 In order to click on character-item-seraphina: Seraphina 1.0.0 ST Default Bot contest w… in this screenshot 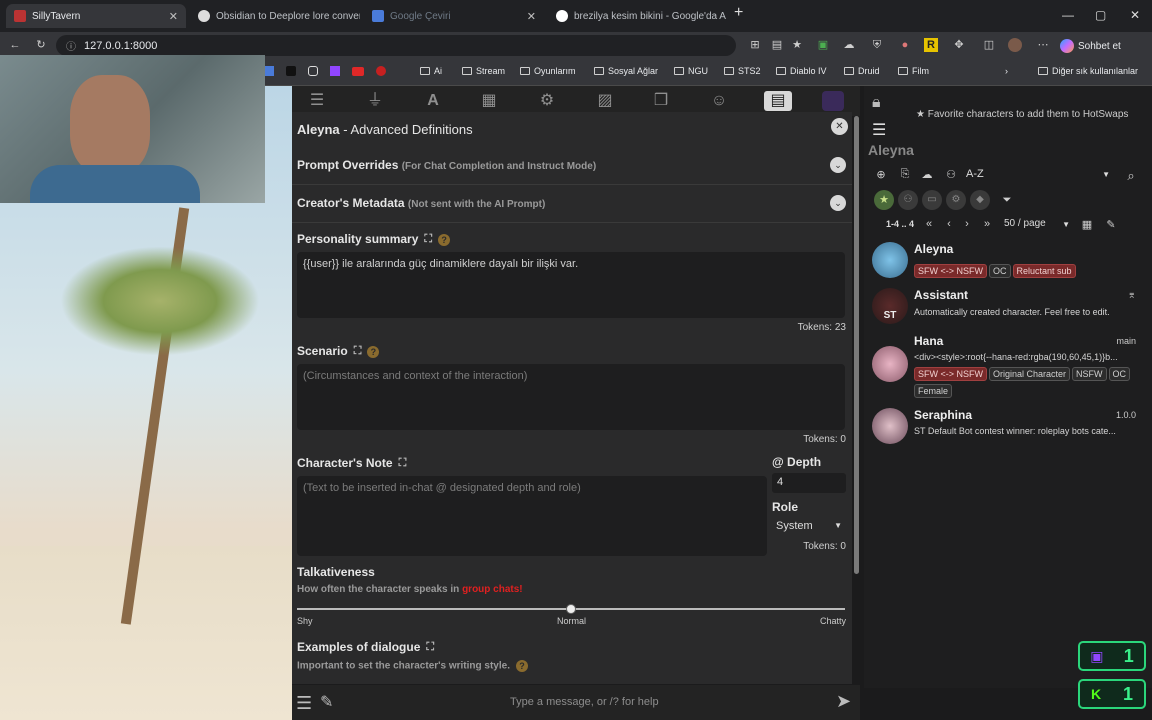, I will do `click(1008, 428)`.